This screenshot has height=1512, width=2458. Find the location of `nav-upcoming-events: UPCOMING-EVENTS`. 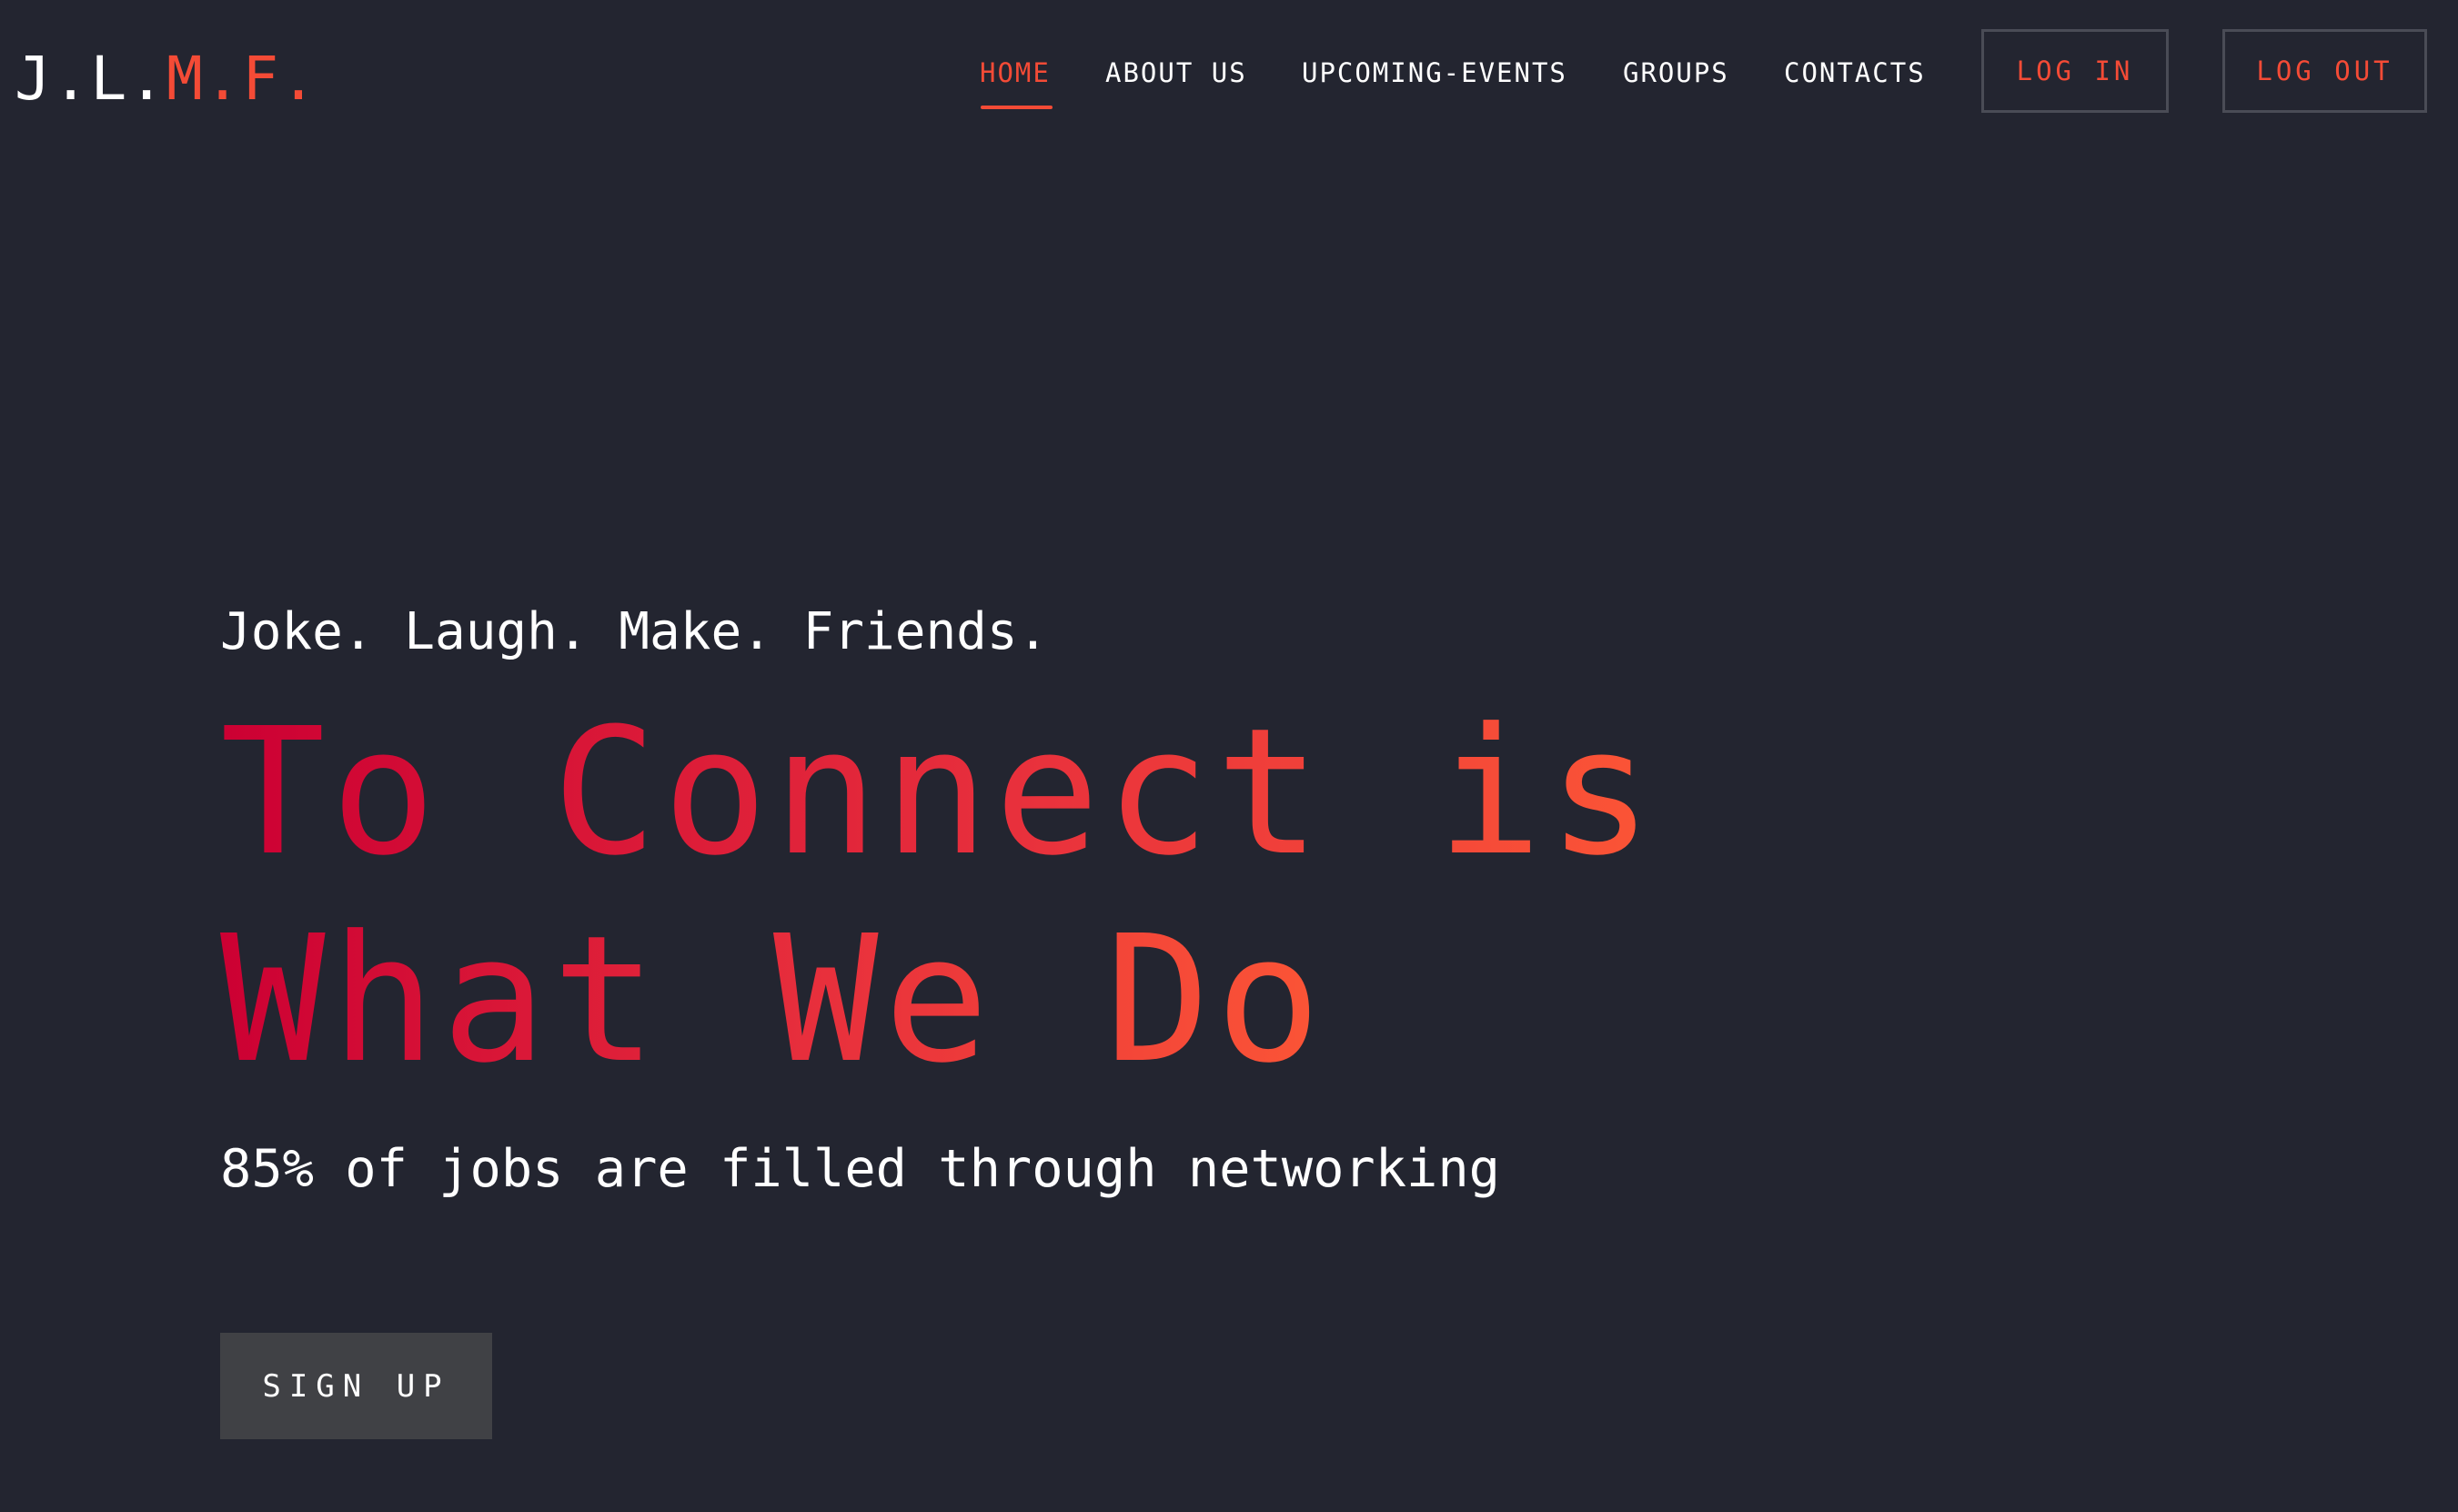

nav-upcoming-events: UPCOMING-EVENTS is located at coordinates (1434, 73).